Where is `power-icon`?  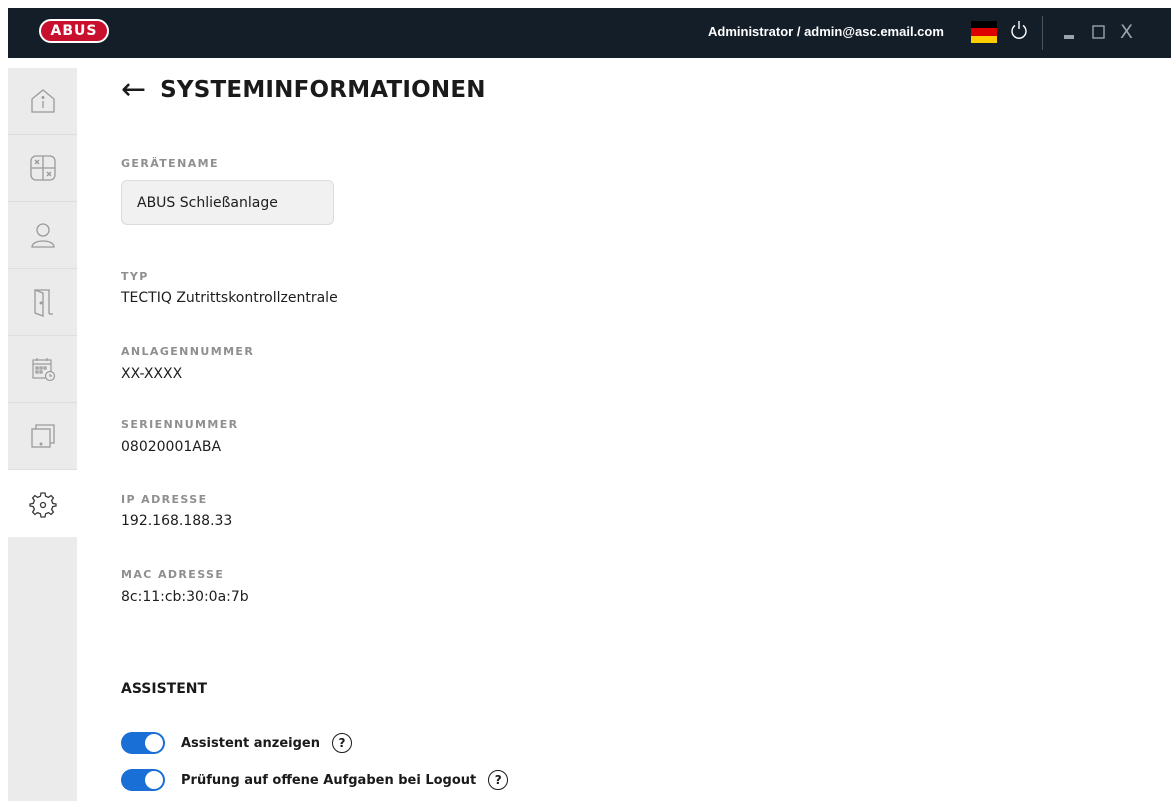
power-icon is located at coordinates (1019, 33).